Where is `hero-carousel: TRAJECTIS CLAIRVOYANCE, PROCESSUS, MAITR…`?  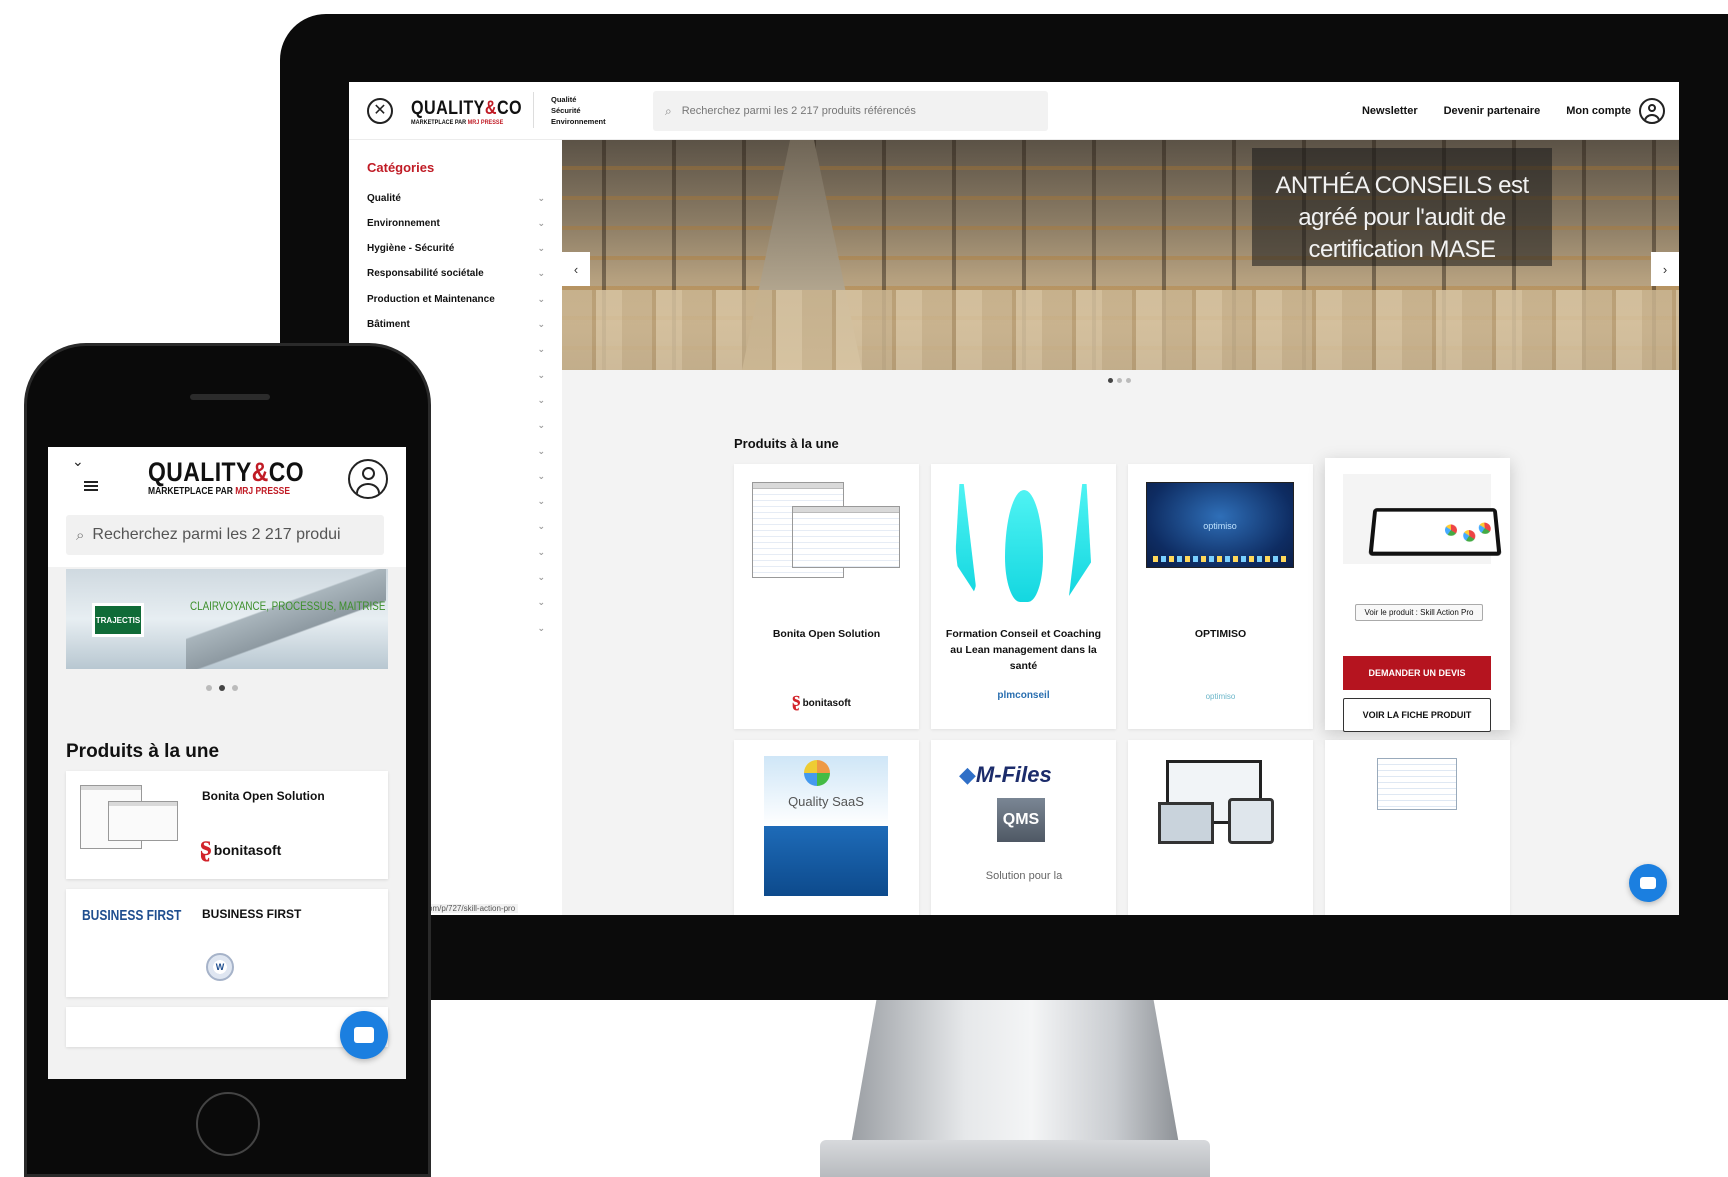
hero-carousel: TRAJECTIS CLAIRVOYANCE, PROCESSUS, MAITR… is located at coordinates (227, 619).